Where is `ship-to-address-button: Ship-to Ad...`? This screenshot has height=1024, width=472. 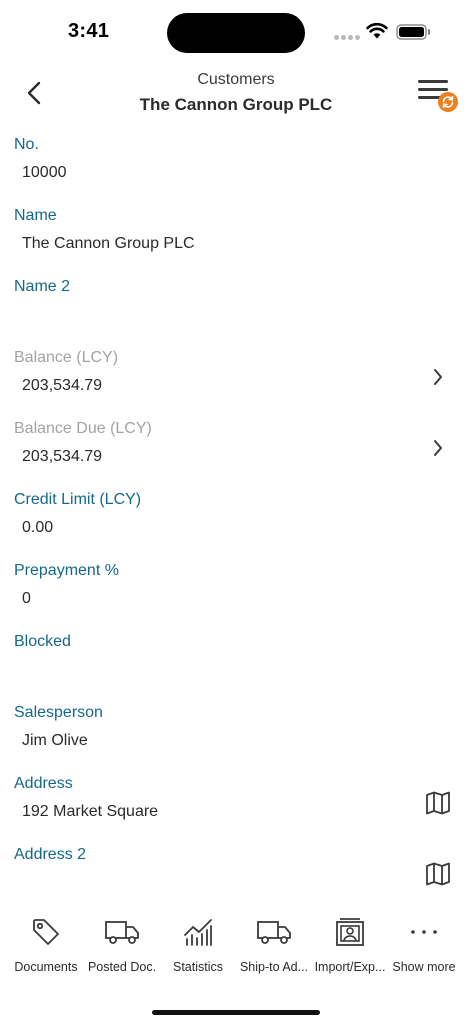 ship-to-address-button: Ship-to Ad... is located at coordinates (274, 943).